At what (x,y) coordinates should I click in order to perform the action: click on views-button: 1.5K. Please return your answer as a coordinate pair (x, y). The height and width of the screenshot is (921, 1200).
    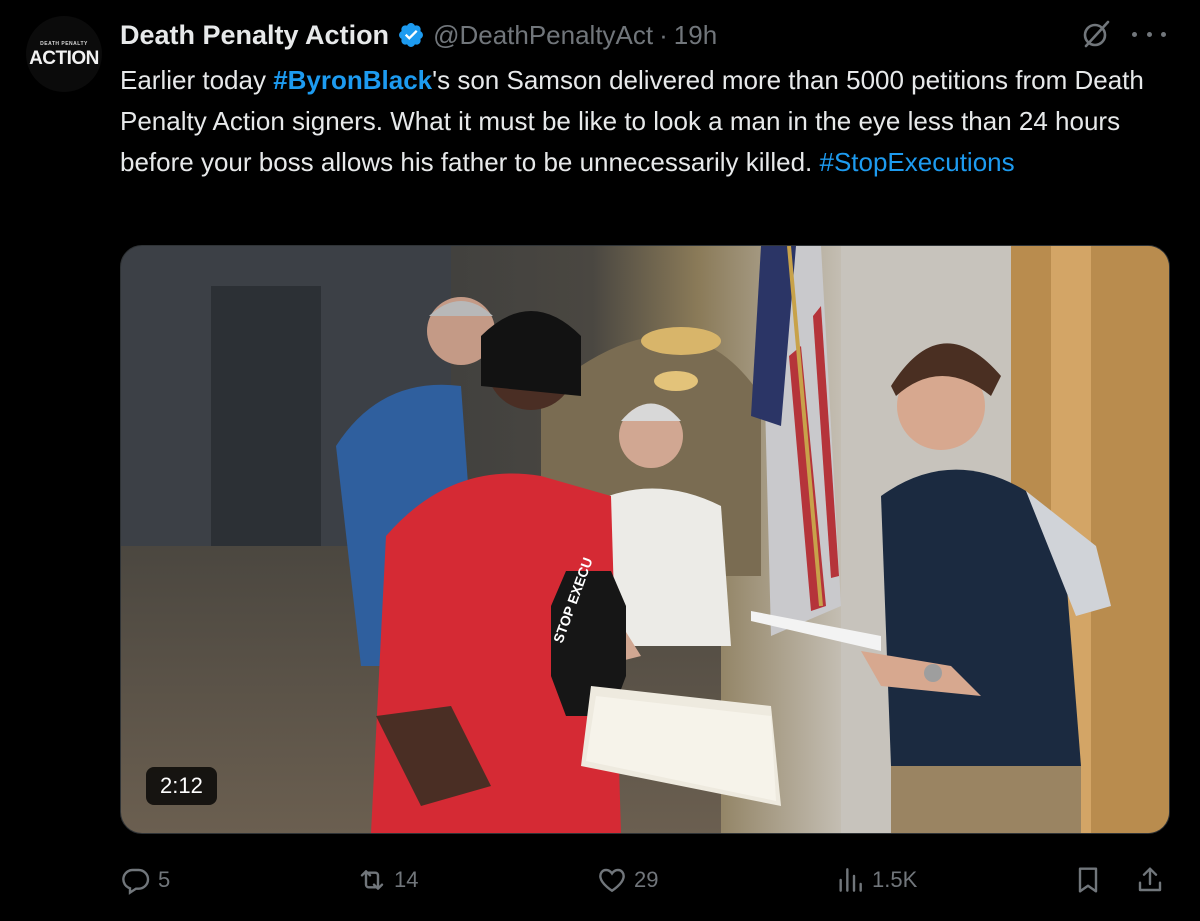
    Looking at the image, I should click on (875, 880).